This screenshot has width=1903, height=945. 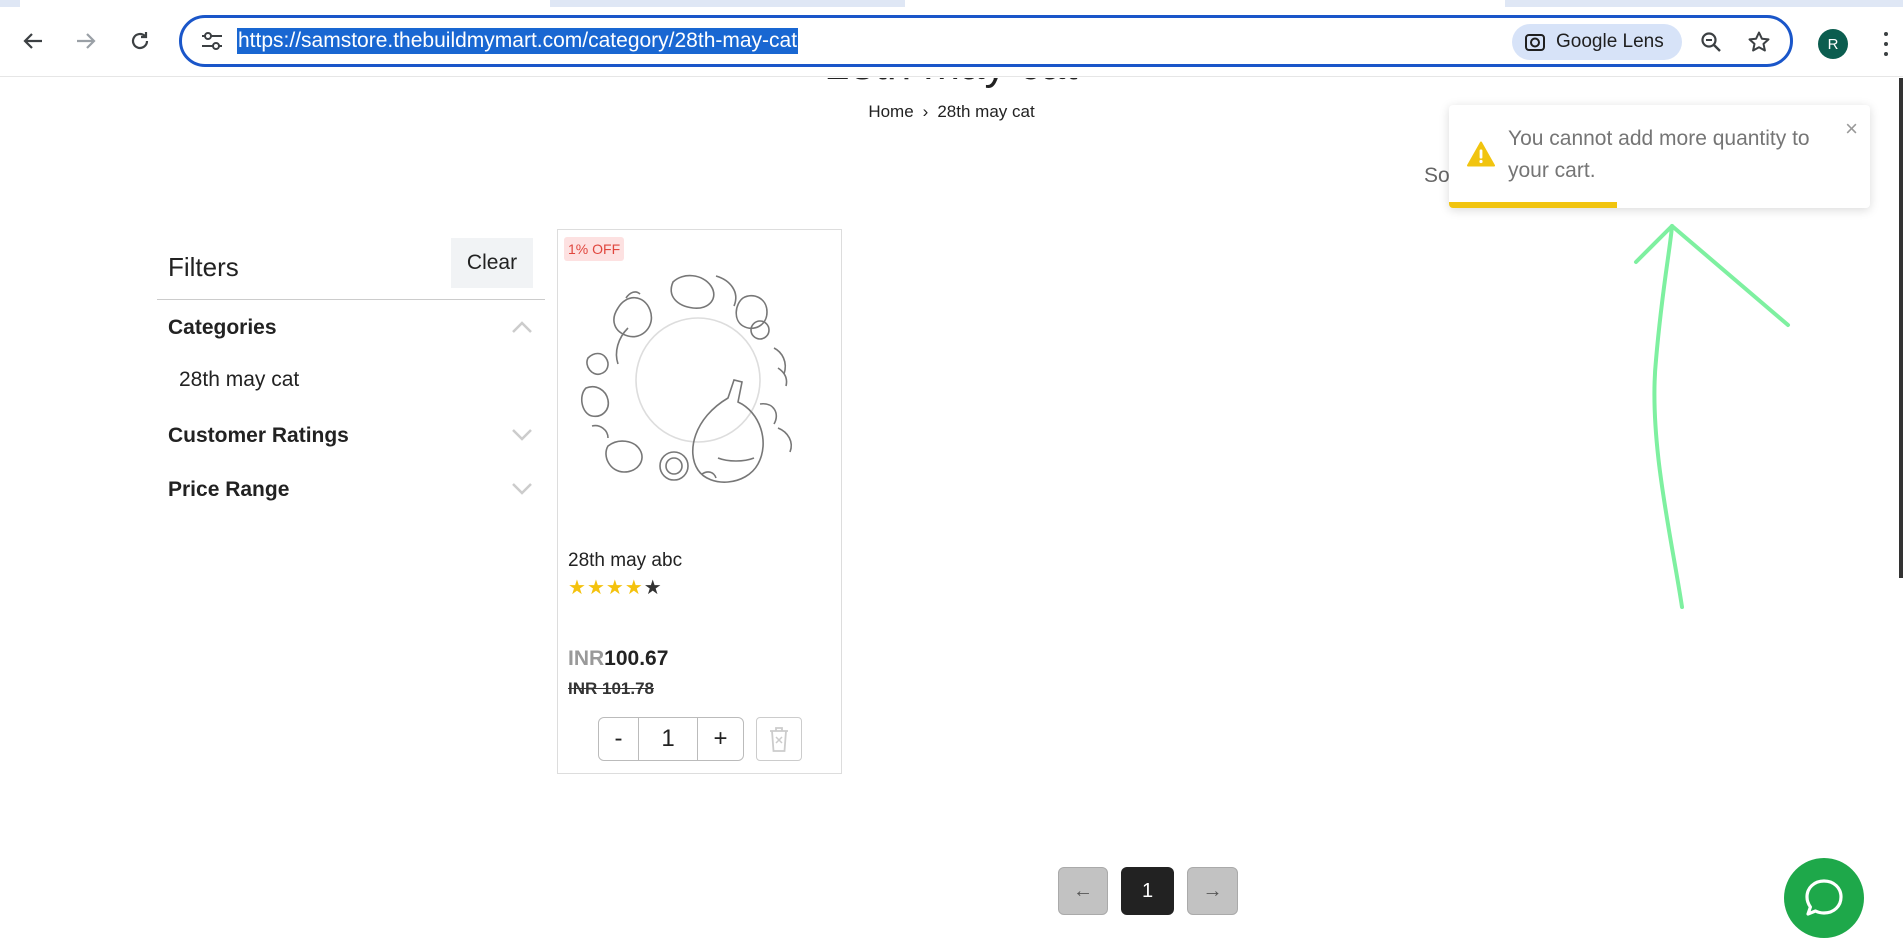 What do you see at coordinates (1533, 205) in the screenshot?
I see `toast-progress-bar` at bounding box center [1533, 205].